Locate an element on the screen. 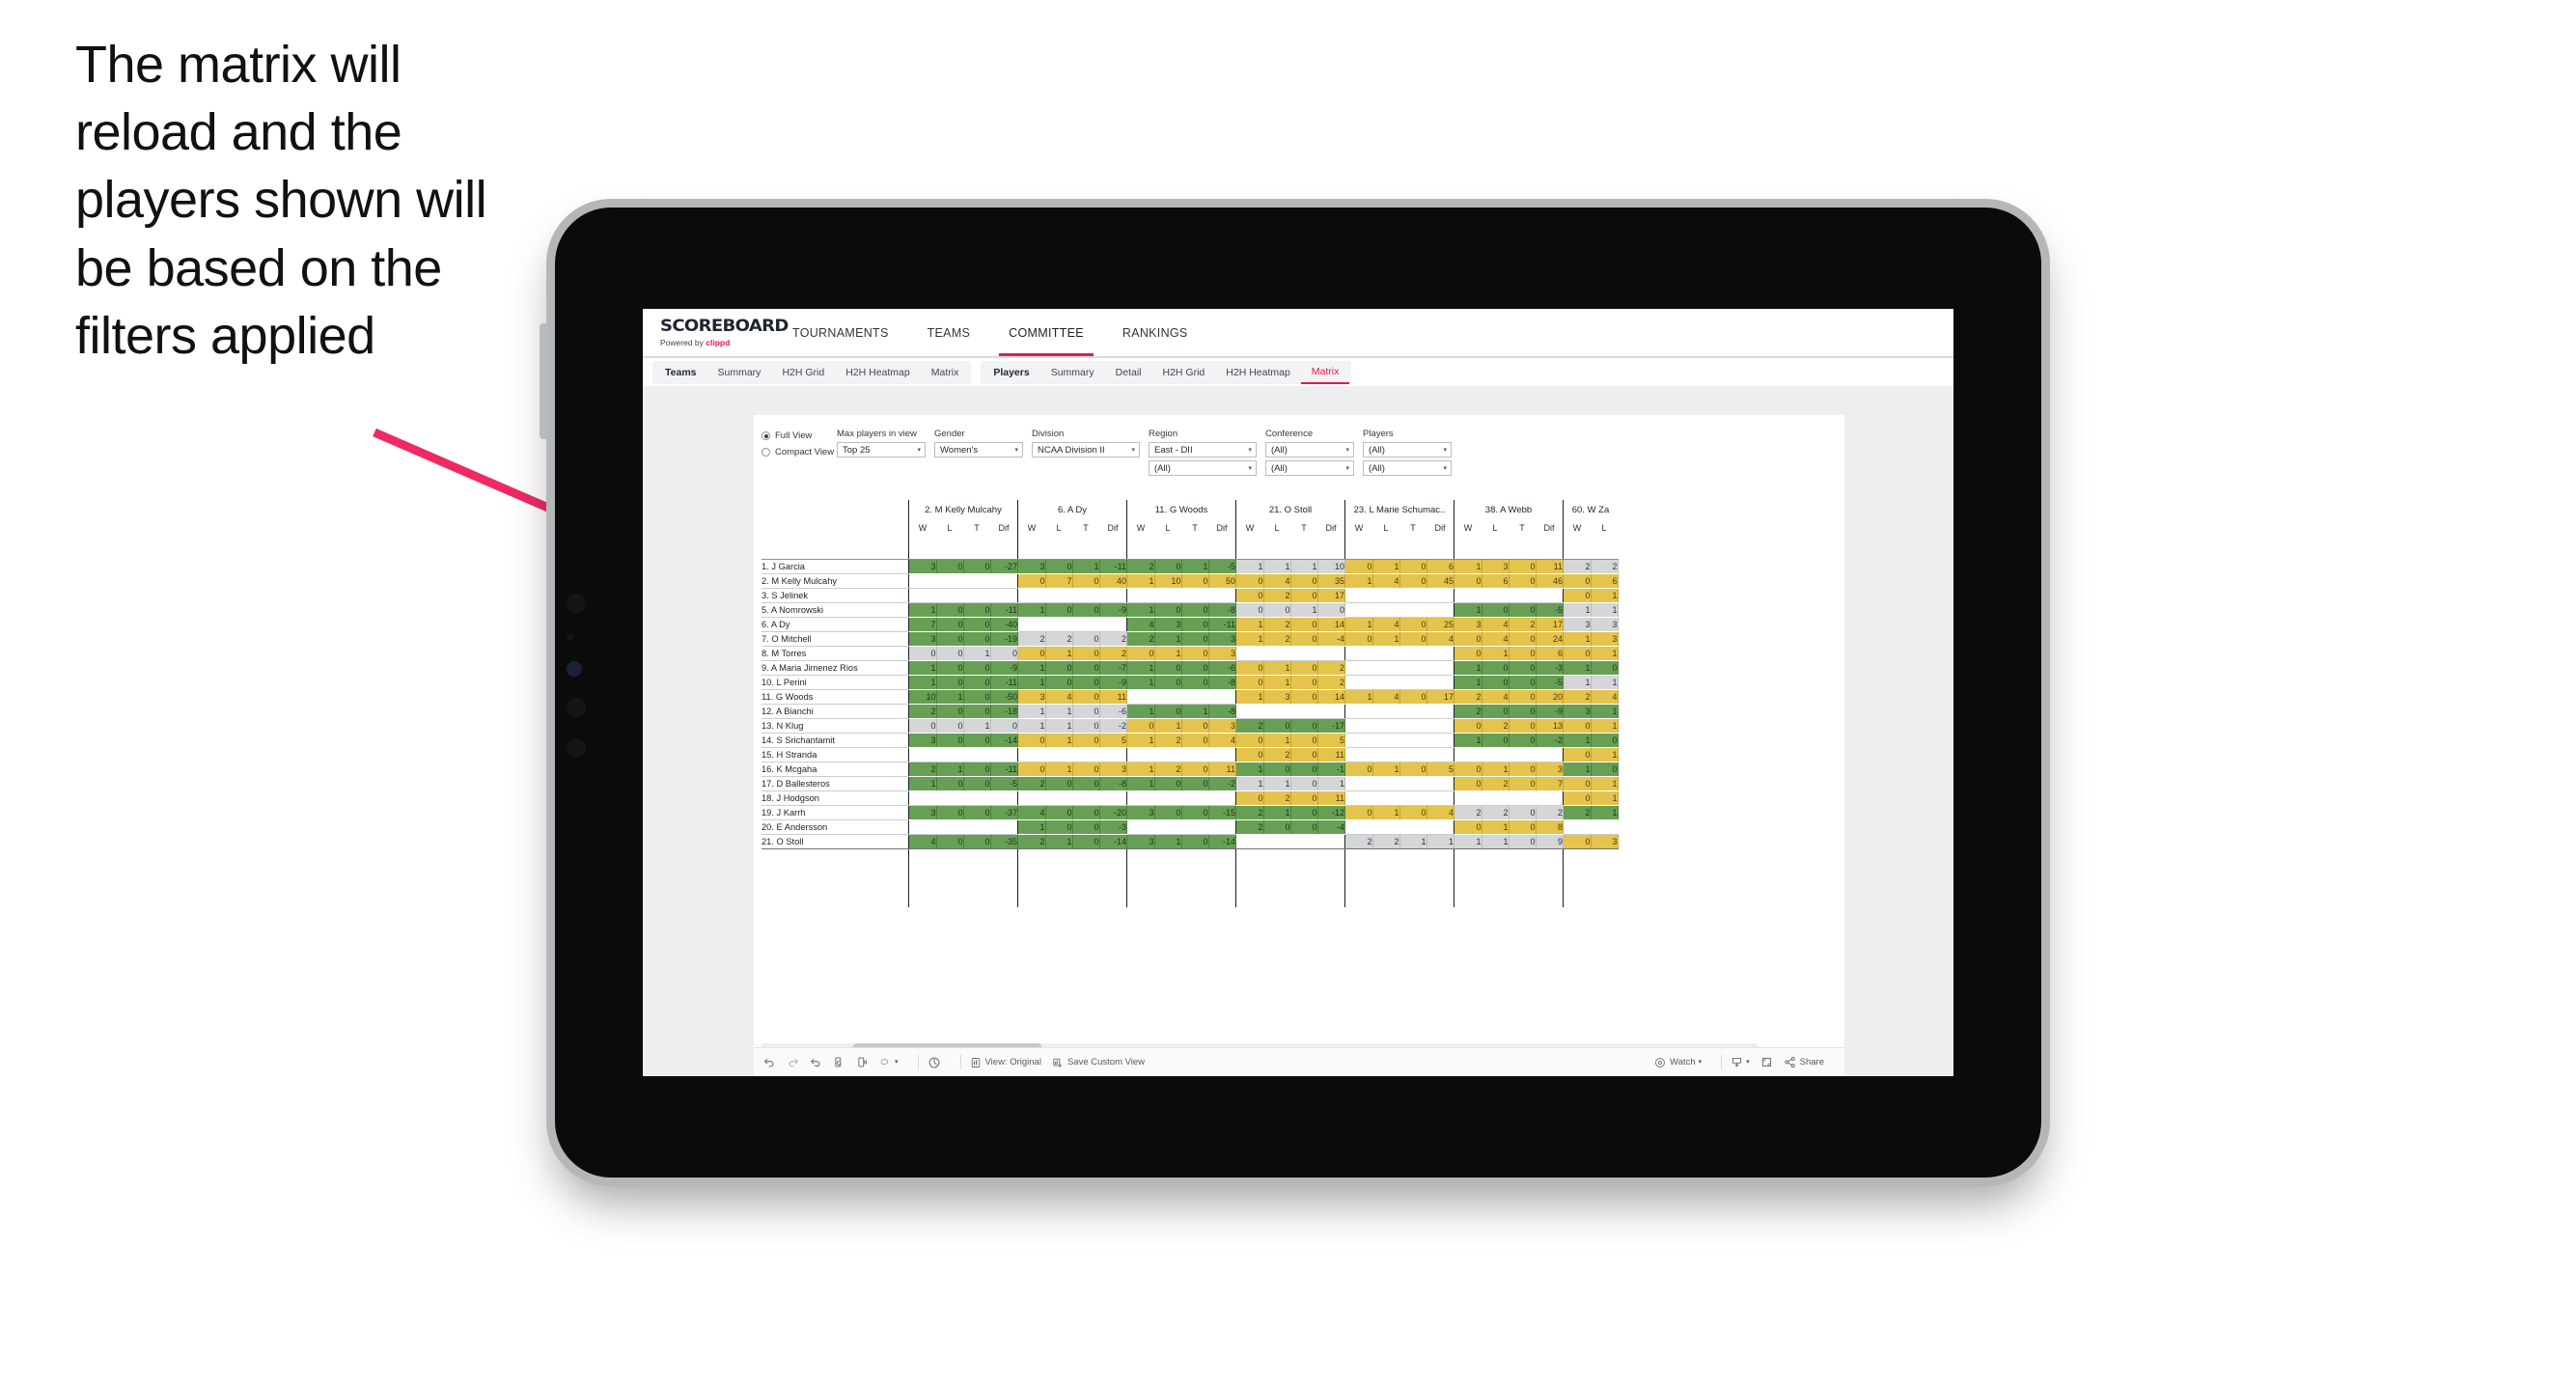 Image resolution: width=2576 pixels, height=1386 pixels. matrix-cell: -7 is located at coordinates (1113, 668).